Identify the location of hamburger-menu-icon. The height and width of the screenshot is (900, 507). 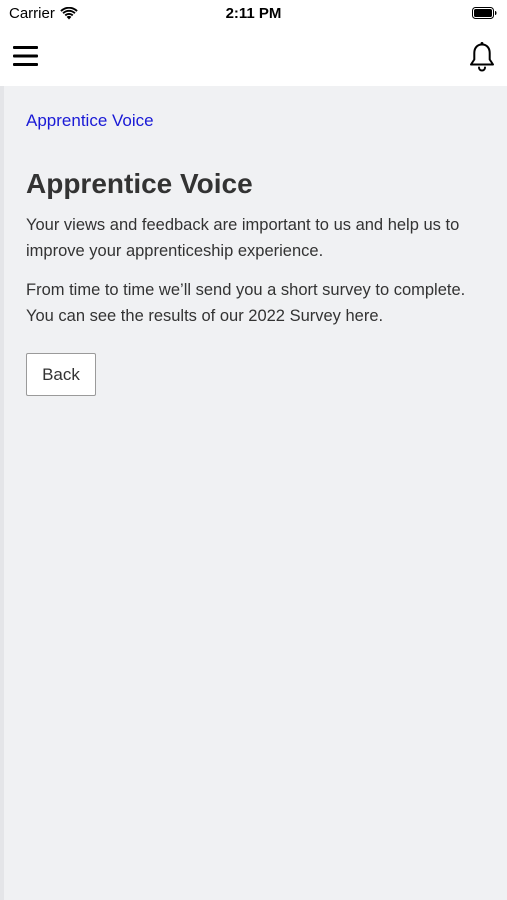
(25, 56).